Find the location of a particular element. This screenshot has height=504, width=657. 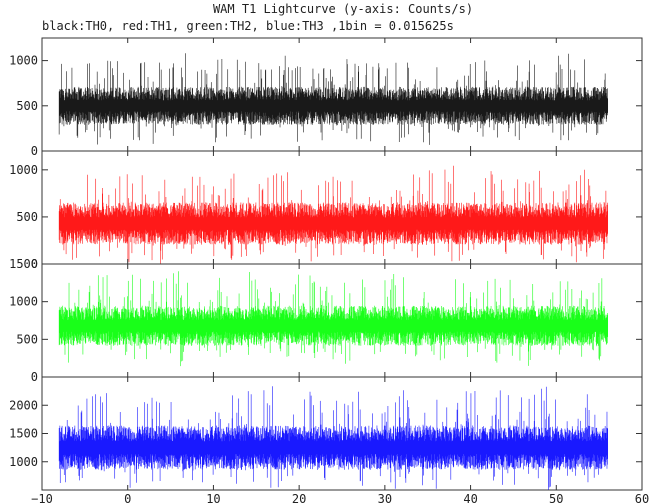

y-tick-label-2-0: 0 is located at coordinates (34, 377).